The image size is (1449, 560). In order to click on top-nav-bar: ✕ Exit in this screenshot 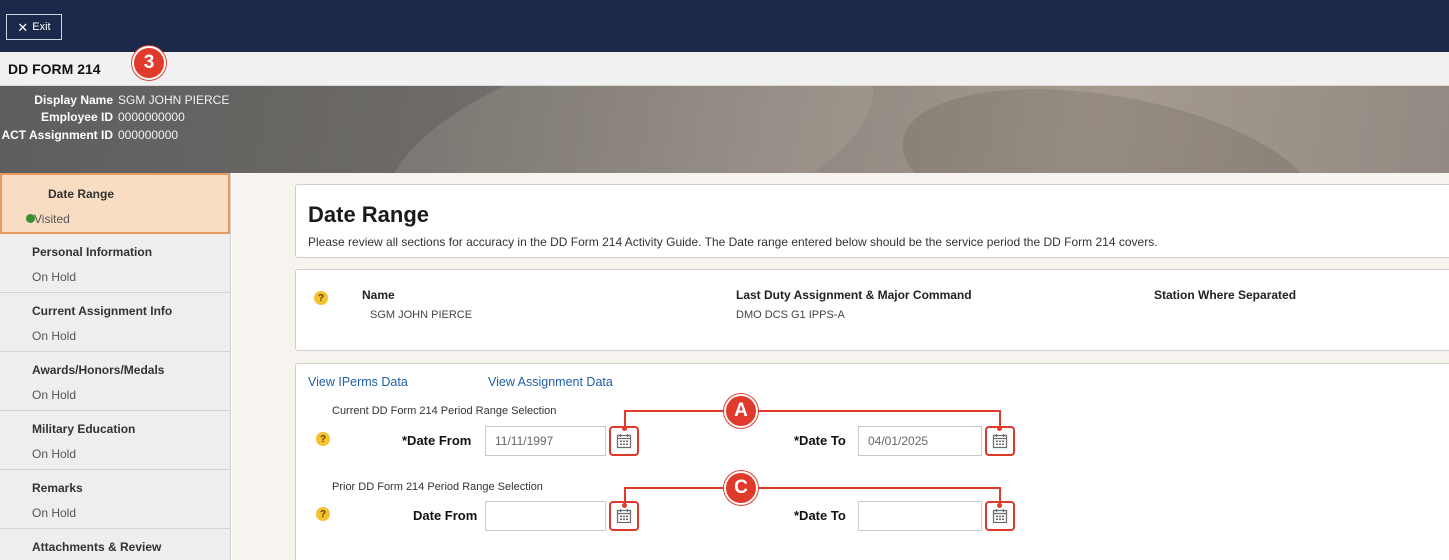, I will do `click(724, 26)`.